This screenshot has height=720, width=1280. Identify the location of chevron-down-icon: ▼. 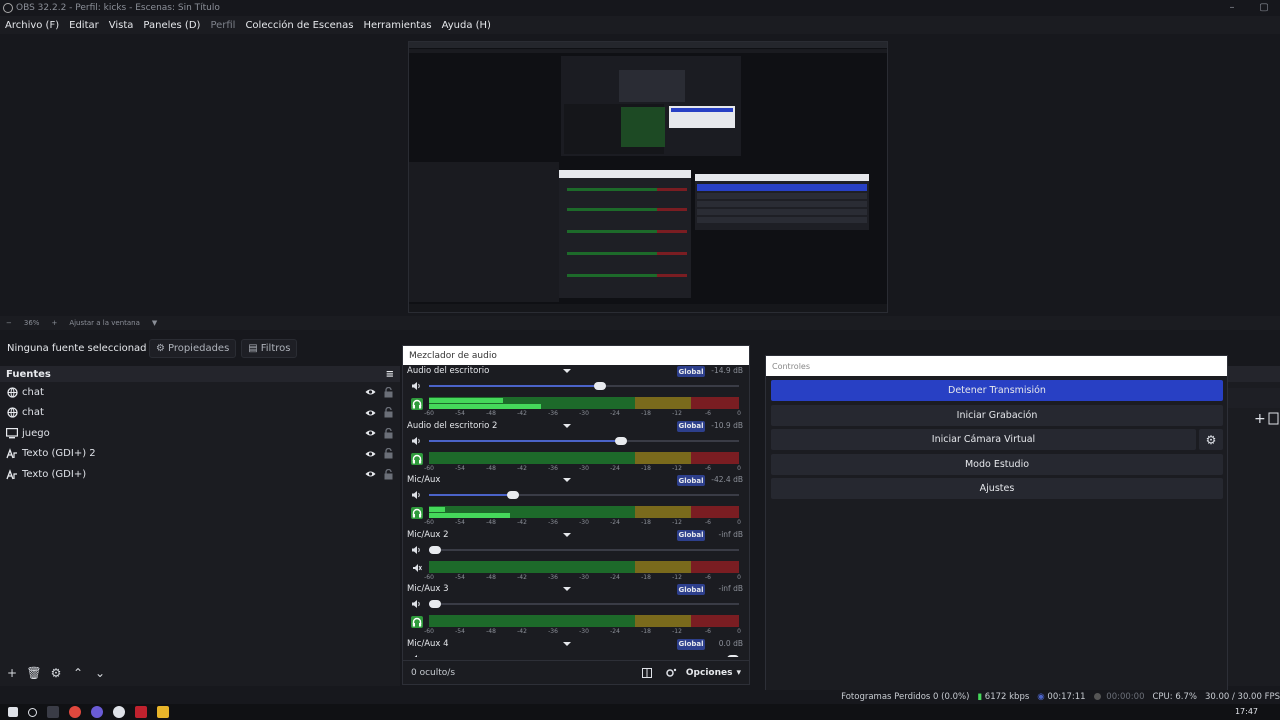
(154, 323).